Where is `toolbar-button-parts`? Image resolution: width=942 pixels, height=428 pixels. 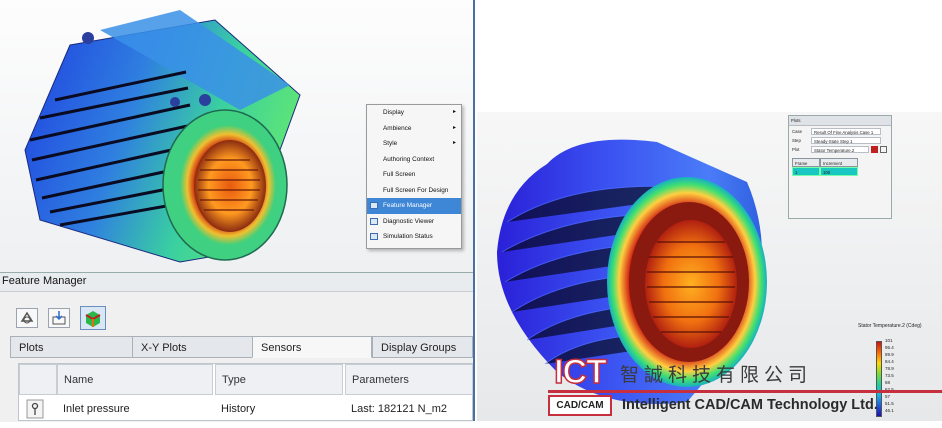
toolbar-button-parts is located at coordinates (27, 318).